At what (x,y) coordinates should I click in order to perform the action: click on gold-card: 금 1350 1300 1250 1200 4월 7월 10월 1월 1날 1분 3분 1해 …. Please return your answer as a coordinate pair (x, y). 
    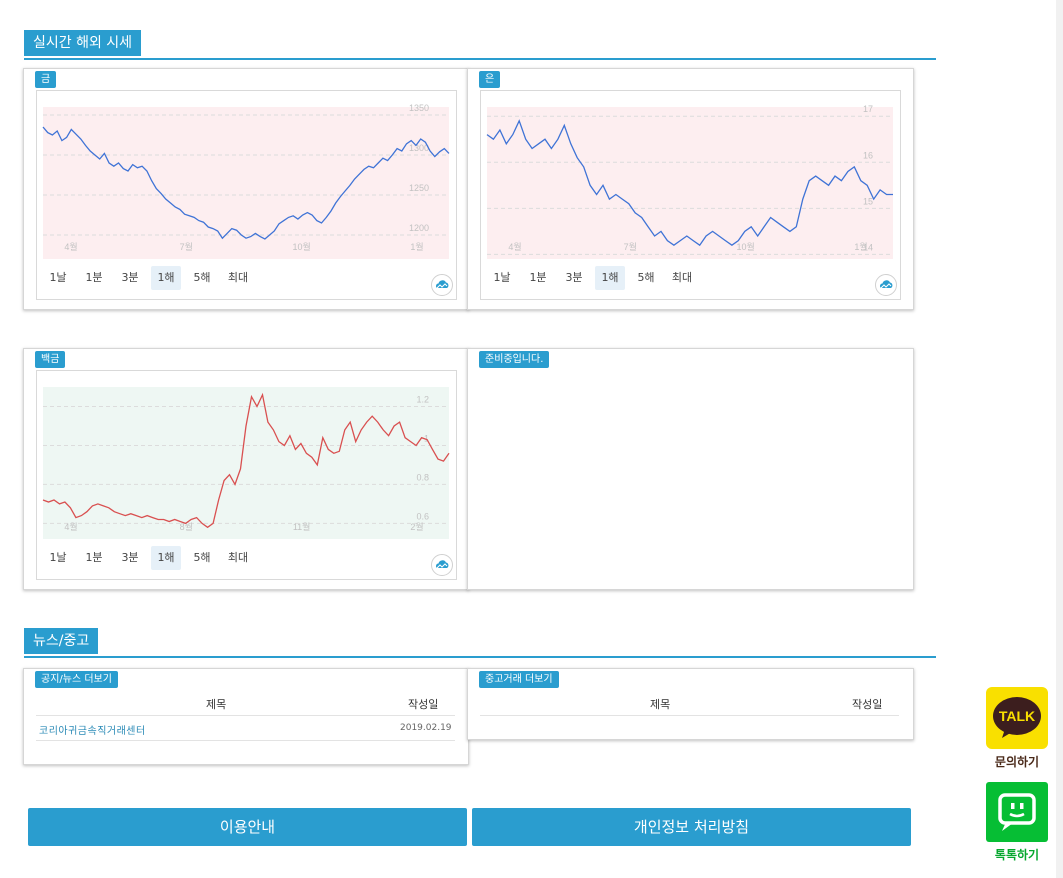
    Looking at the image, I should click on (246, 189).